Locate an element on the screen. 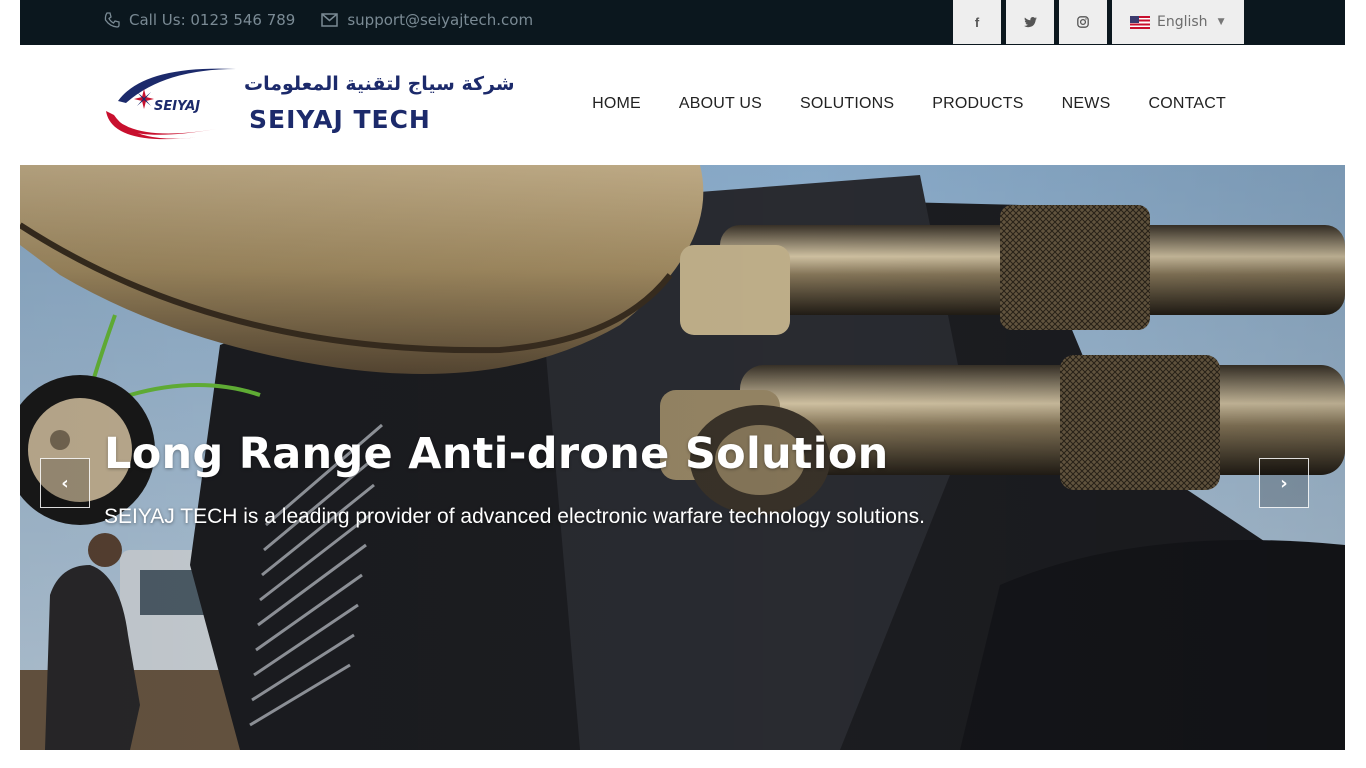 This screenshot has height=768, width=1366. instagram-button is located at coordinates (1083, 22).